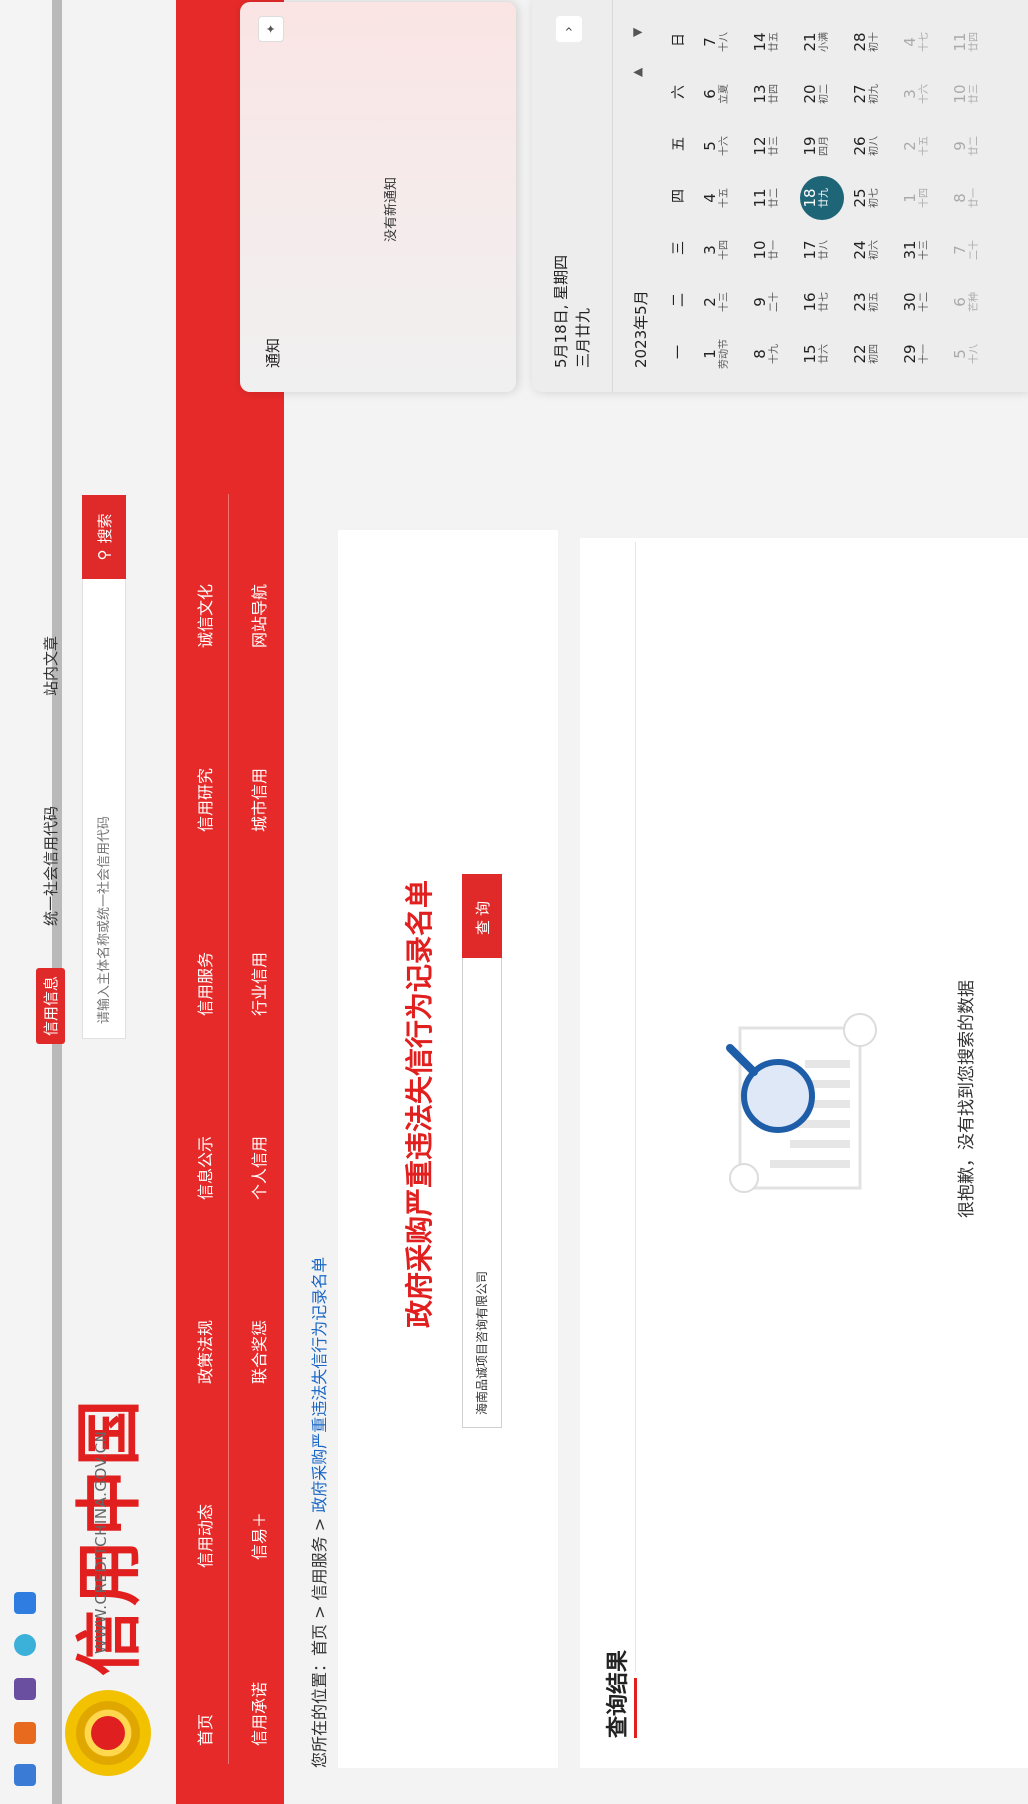  I want to click on calendar-day: 29 十一, so click(925, 354).